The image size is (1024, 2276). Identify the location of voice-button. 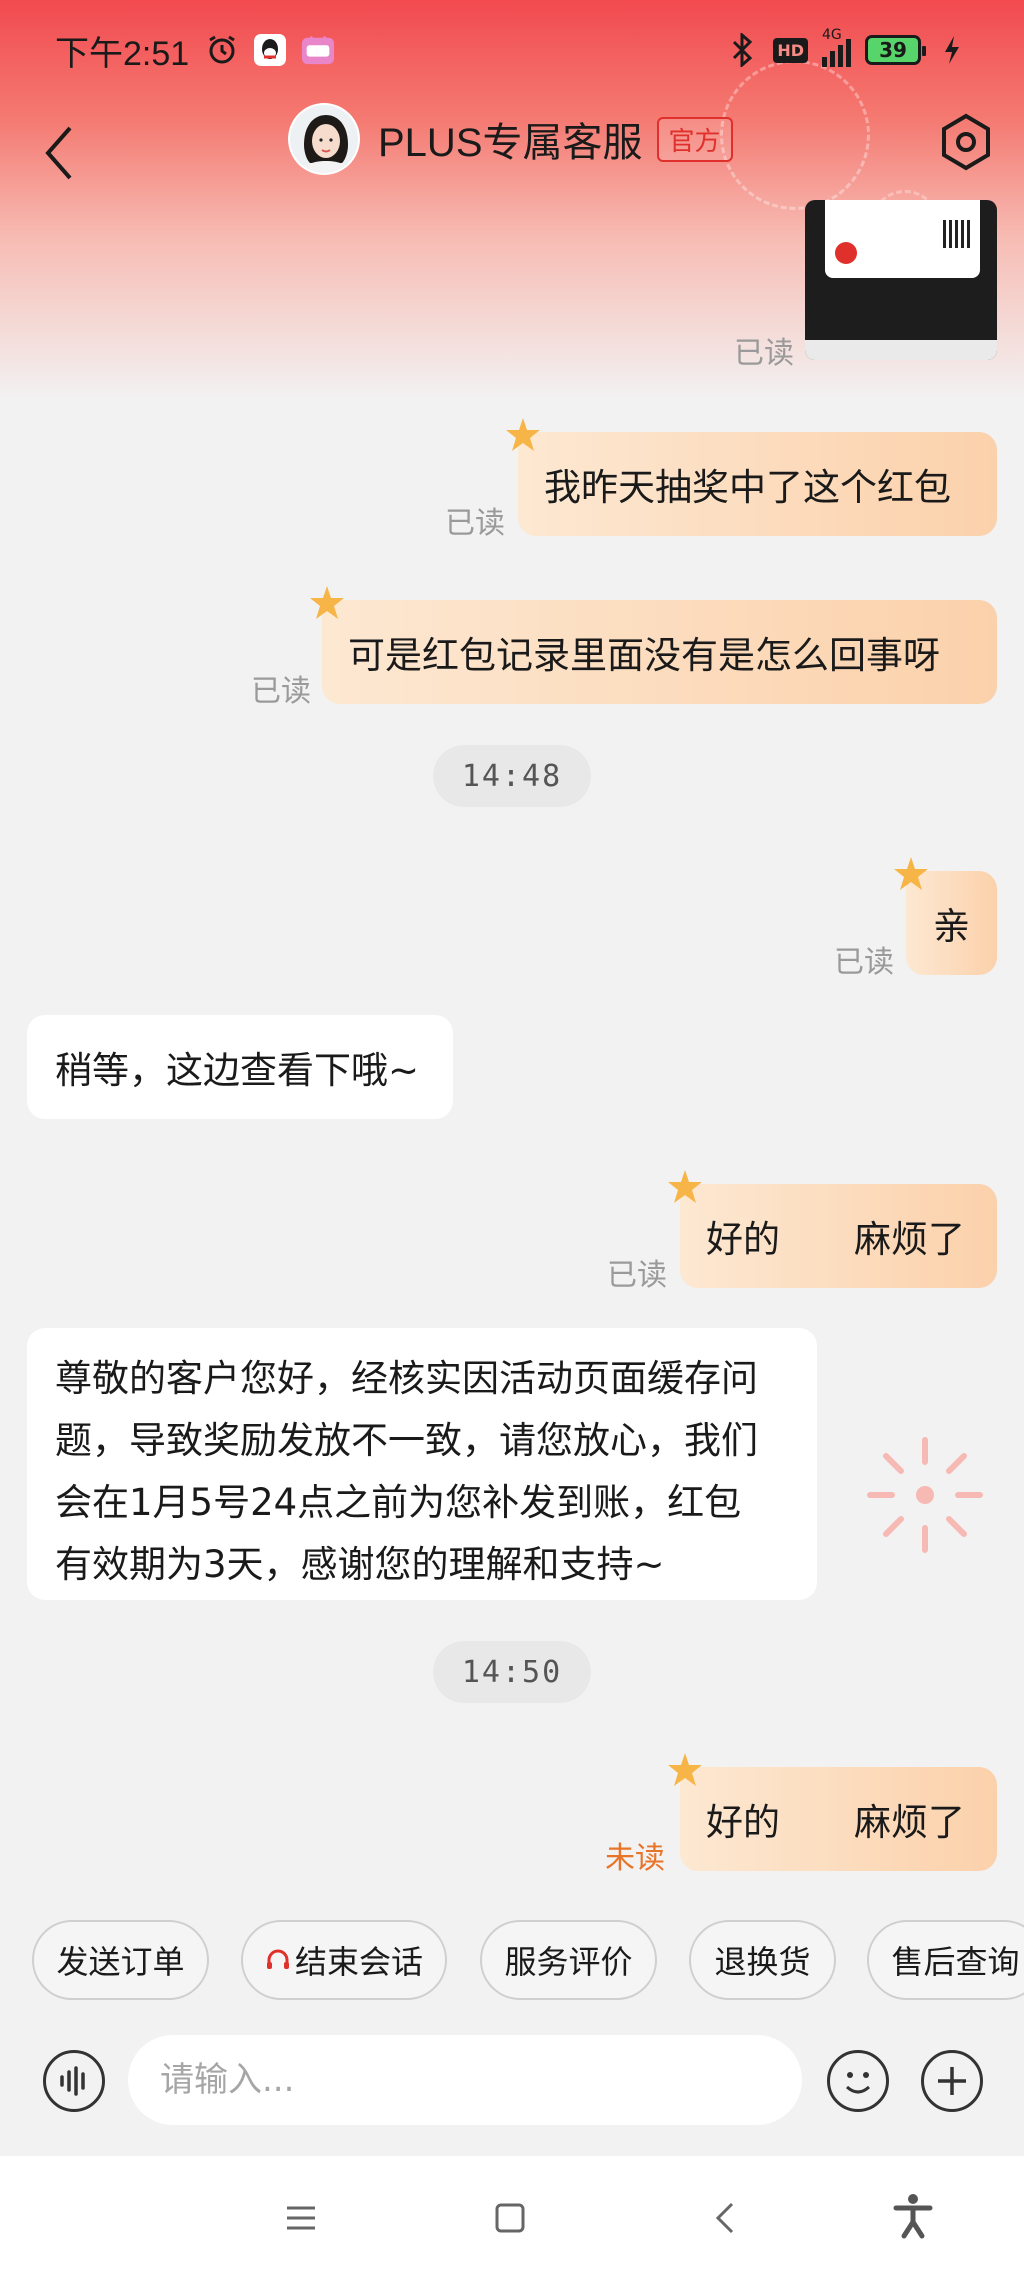
(74, 2081).